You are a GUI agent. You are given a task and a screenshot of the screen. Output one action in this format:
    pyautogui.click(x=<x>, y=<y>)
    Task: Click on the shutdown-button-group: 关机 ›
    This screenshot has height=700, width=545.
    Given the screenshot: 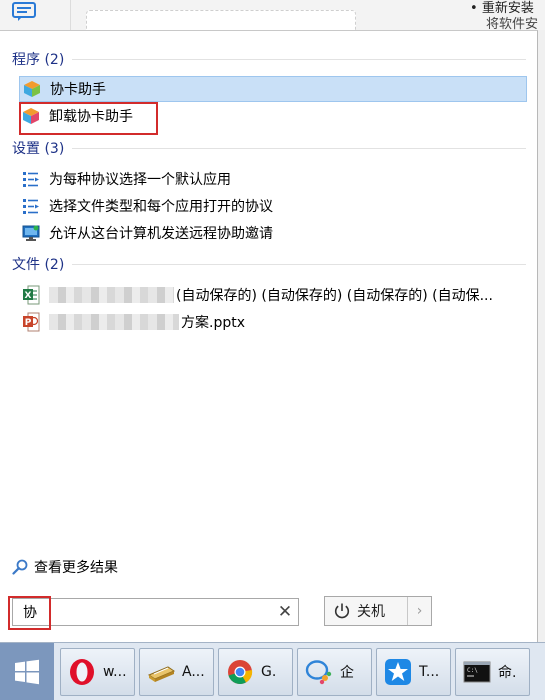 What is the action you would take?
    pyautogui.click(x=378, y=611)
    